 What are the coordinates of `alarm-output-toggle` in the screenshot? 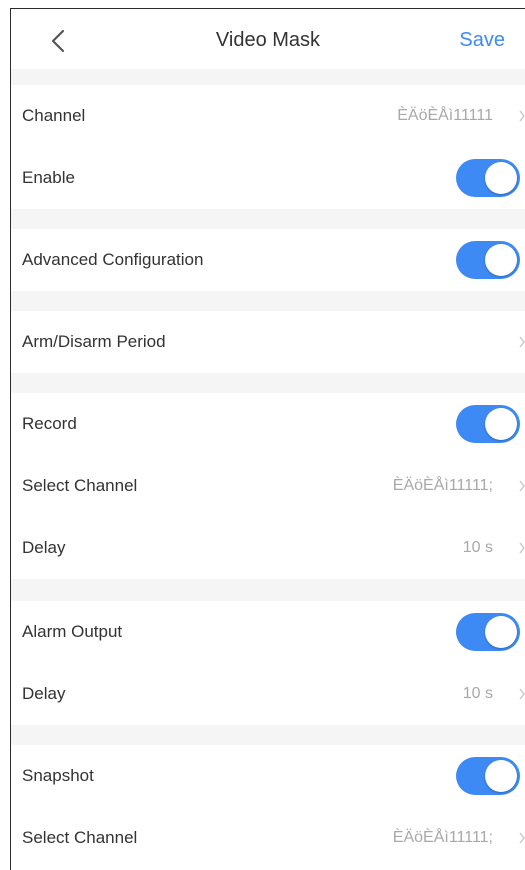 It's located at (488, 632).